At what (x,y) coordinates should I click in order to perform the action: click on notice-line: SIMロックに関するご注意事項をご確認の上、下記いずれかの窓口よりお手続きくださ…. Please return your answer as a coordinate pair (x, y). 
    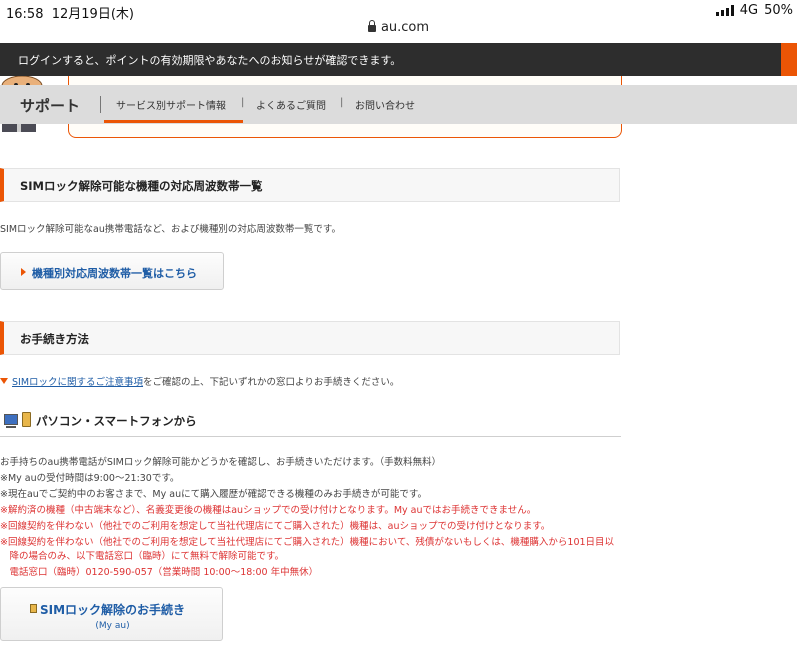
    Looking at the image, I should click on (199, 381).